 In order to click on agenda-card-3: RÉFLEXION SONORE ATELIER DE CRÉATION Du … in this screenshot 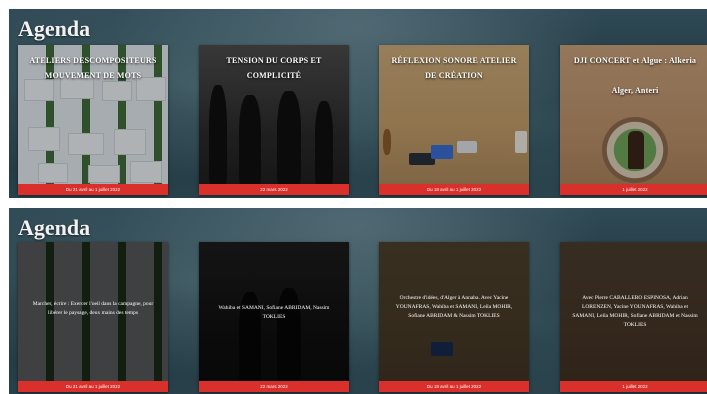, I will do `click(454, 120)`.